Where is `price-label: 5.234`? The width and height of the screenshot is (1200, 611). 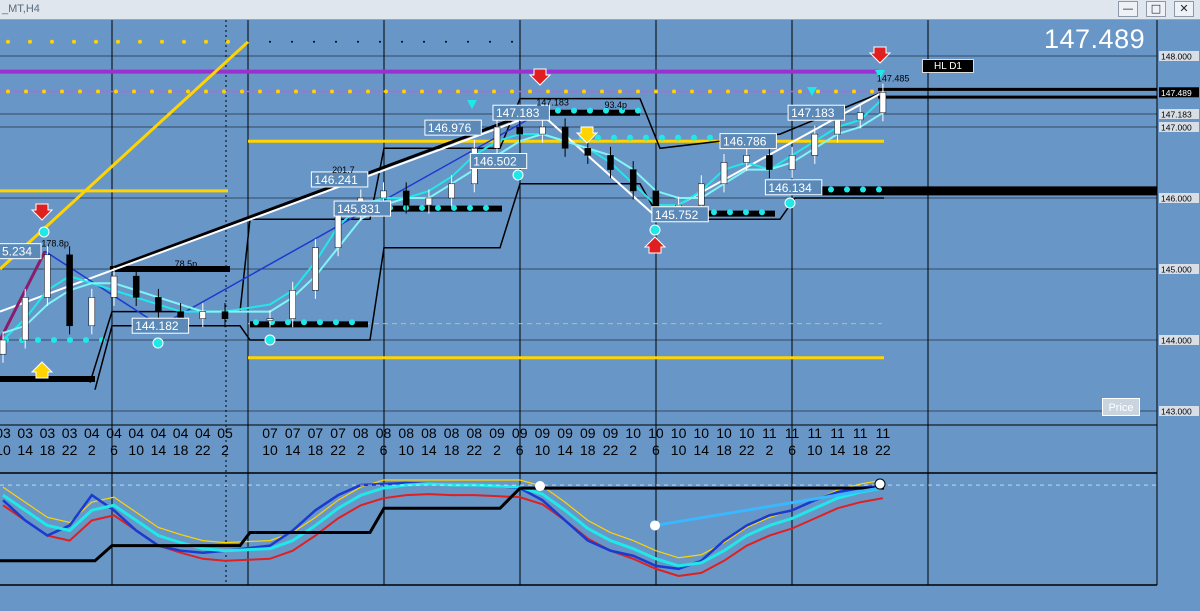
price-label: 5.234 is located at coordinates (17, 252).